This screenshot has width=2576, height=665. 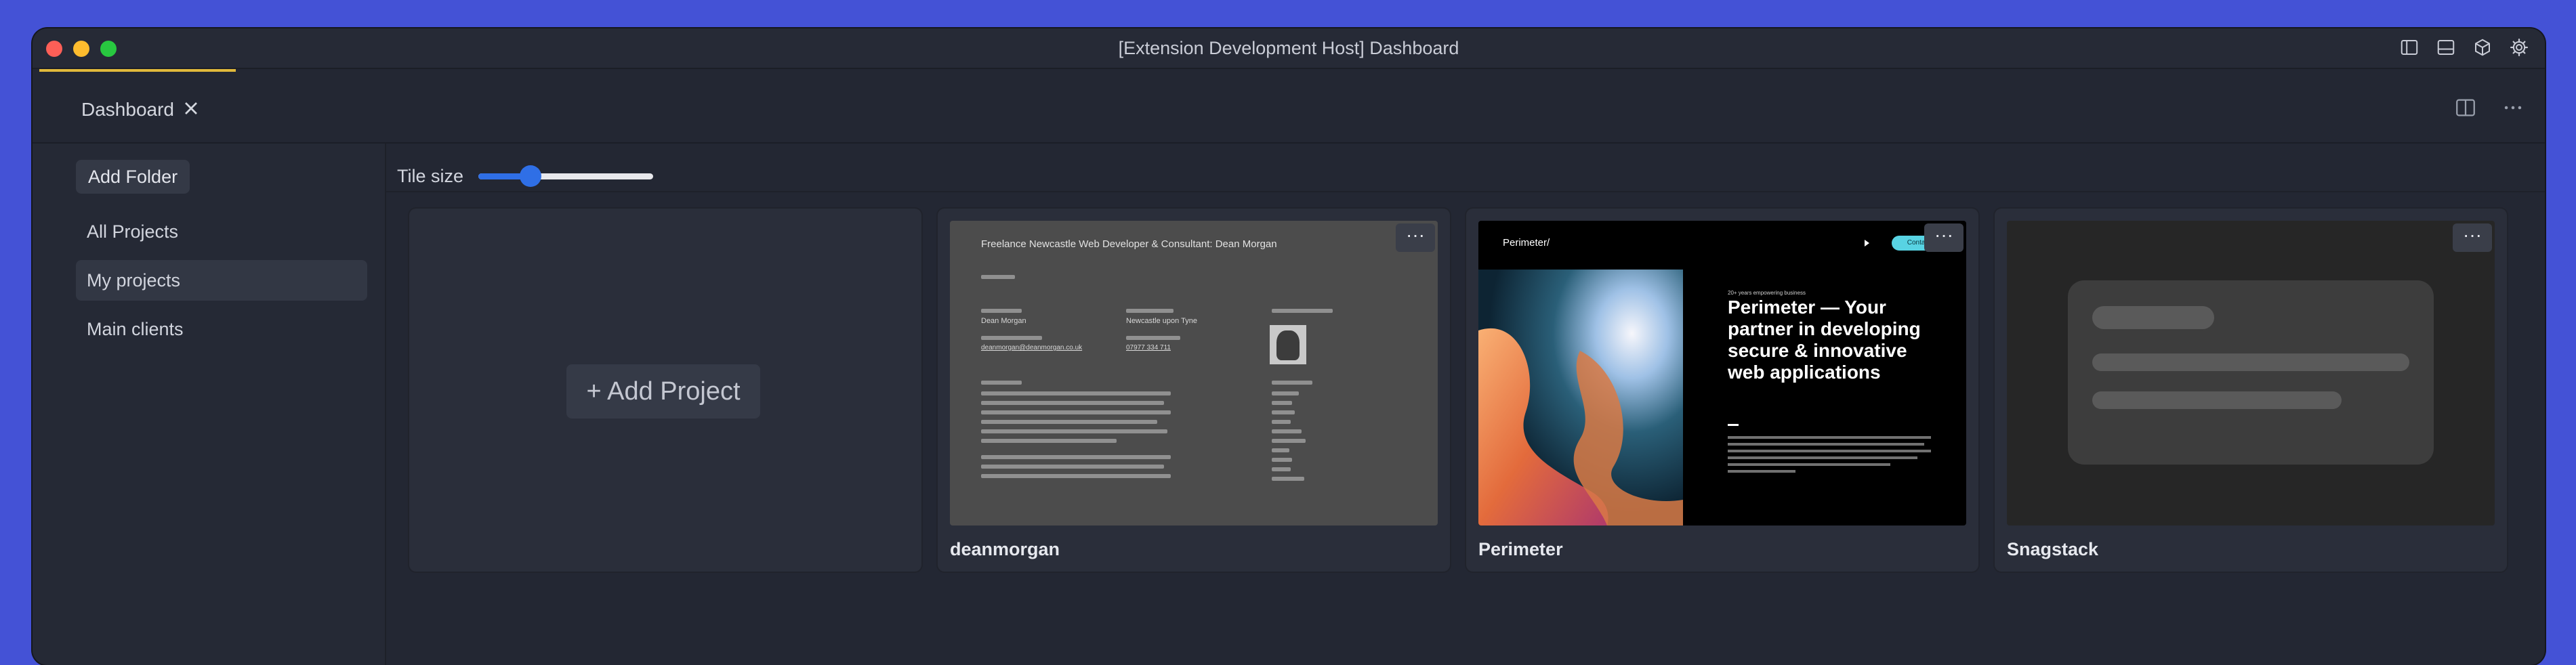 What do you see at coordinates (566, 177) in the screenshot?
I see `tile-size-slider` at bounding box center [566, 177].